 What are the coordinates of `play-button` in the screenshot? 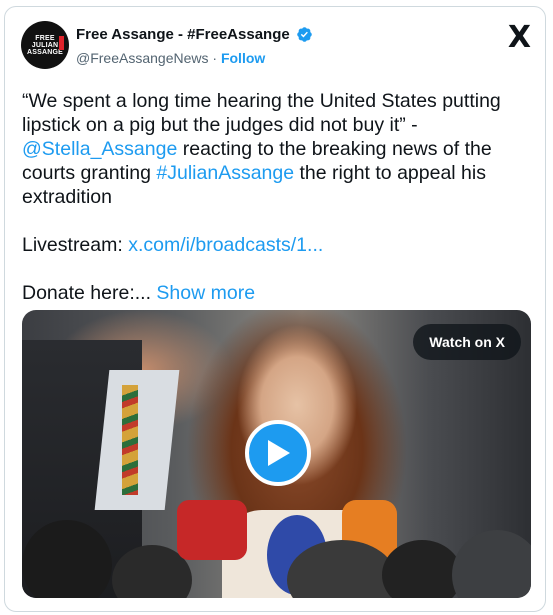 It's located at (278, 453).